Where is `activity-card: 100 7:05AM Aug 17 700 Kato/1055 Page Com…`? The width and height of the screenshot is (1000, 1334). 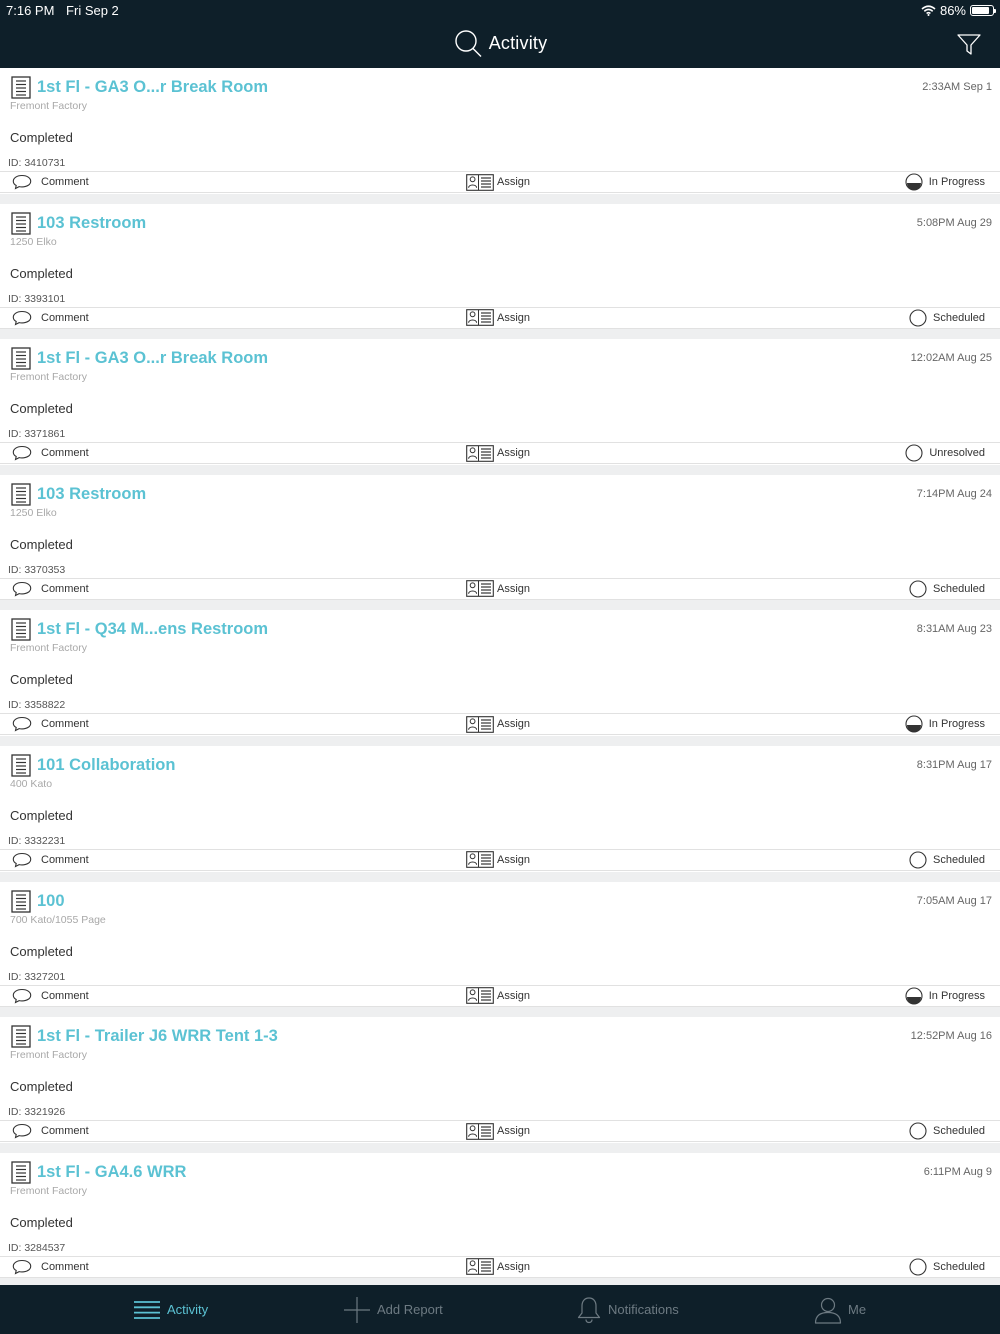
activity-card: 100 7:05AM Aug 17 700 Kato/1055 Page Com… is located at coordinates (500, 949).